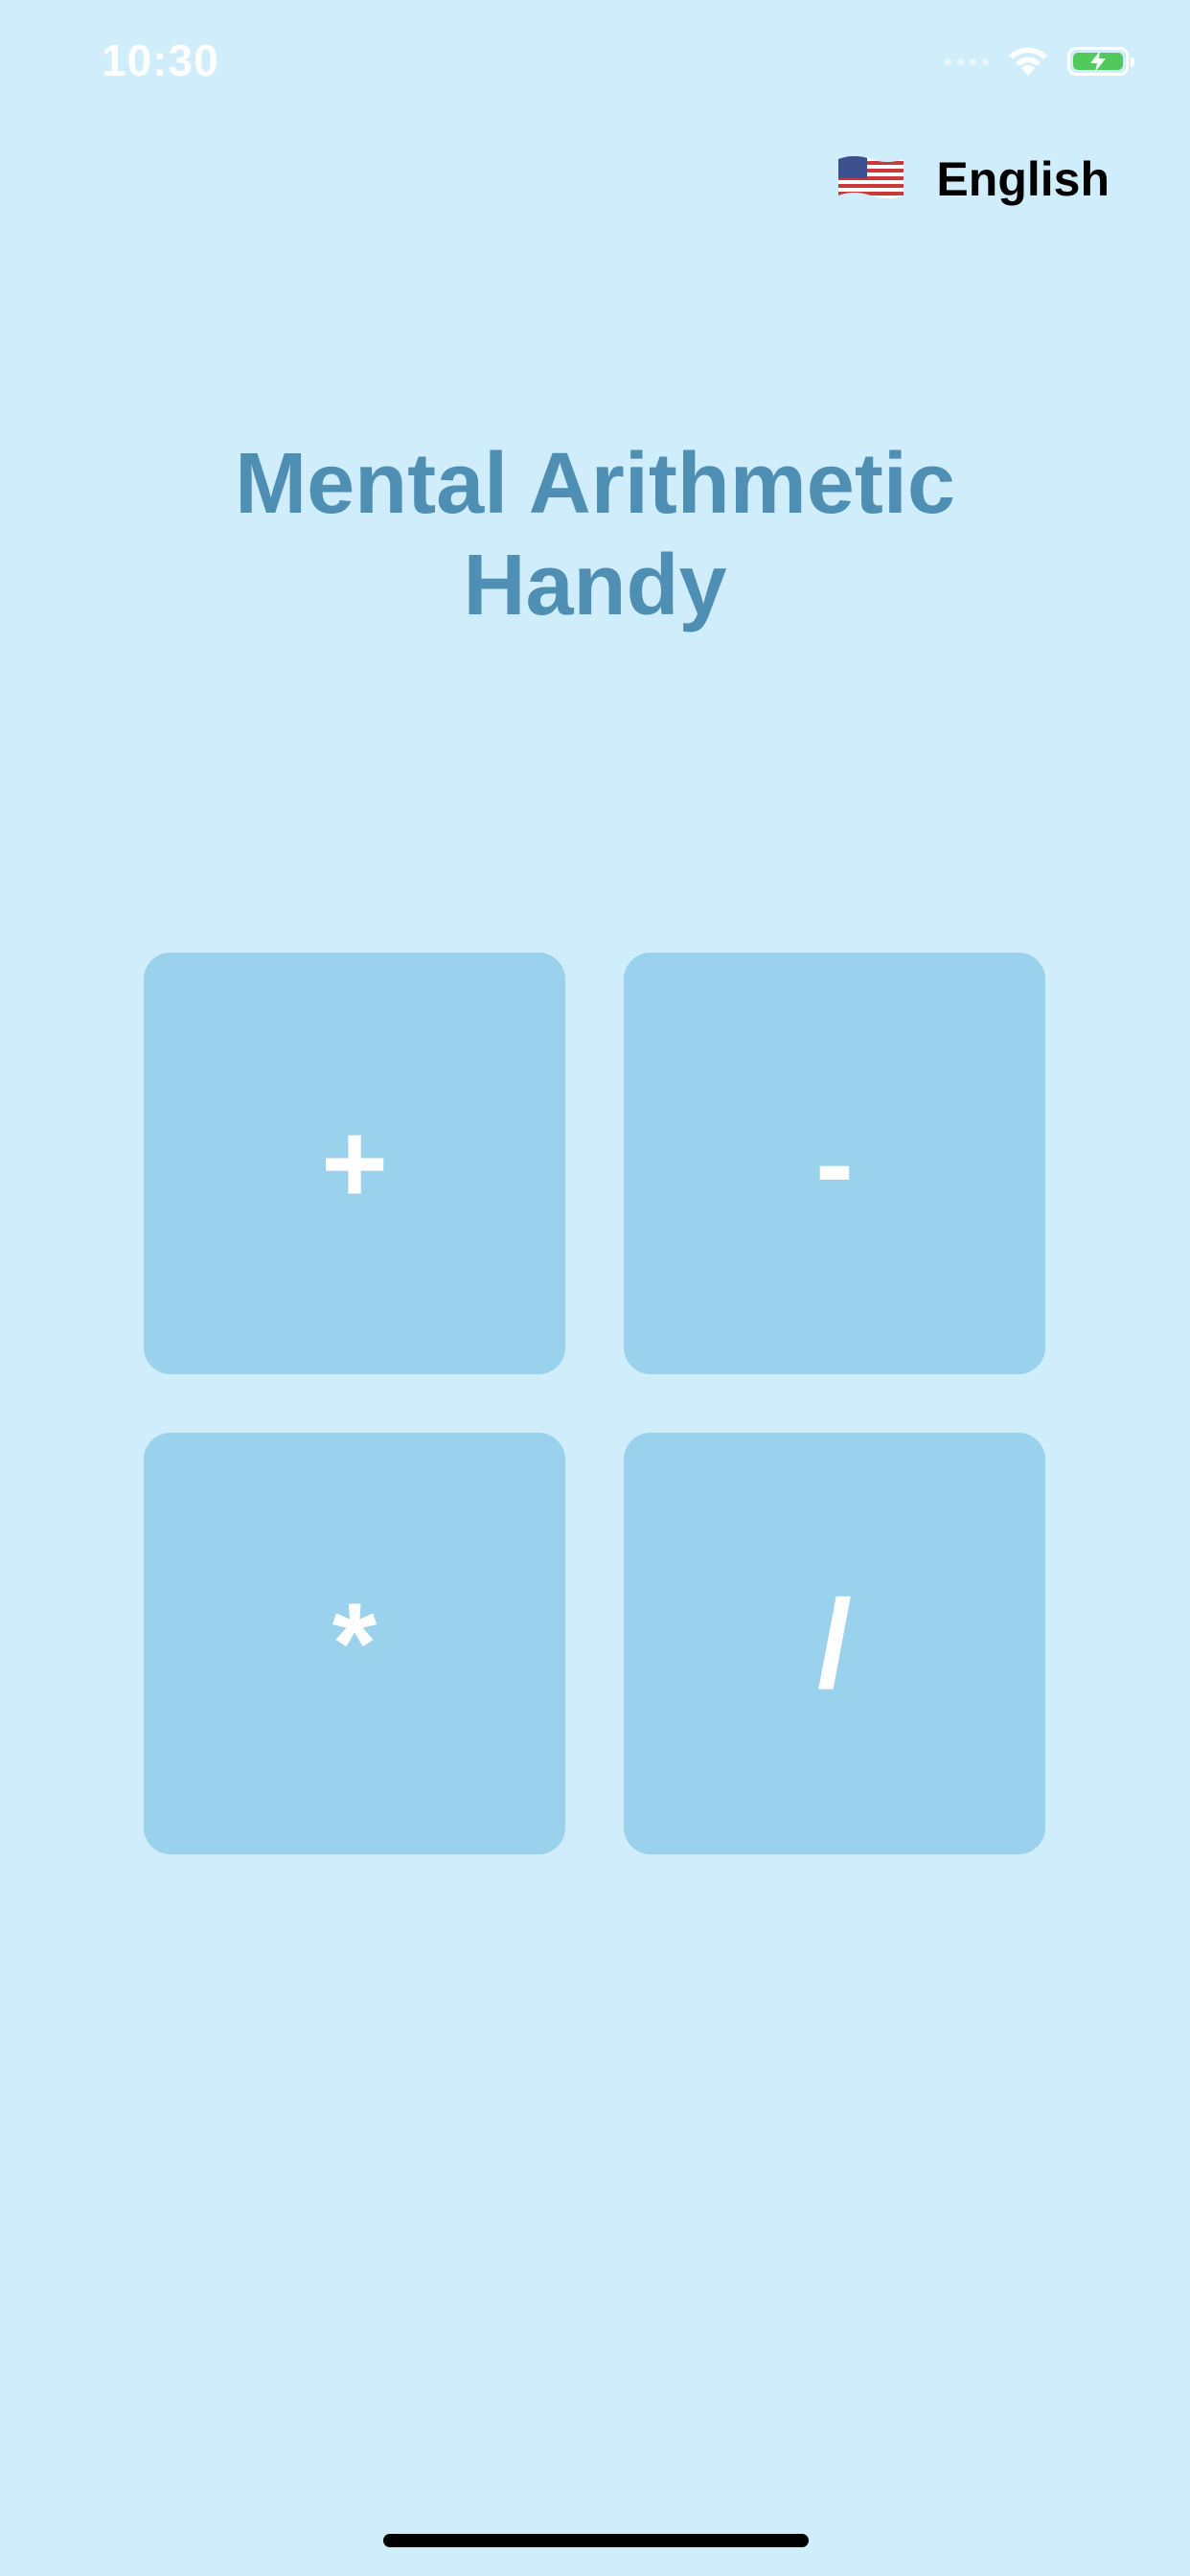  I want to click on cellular-signal-icon, so click(967, 62).